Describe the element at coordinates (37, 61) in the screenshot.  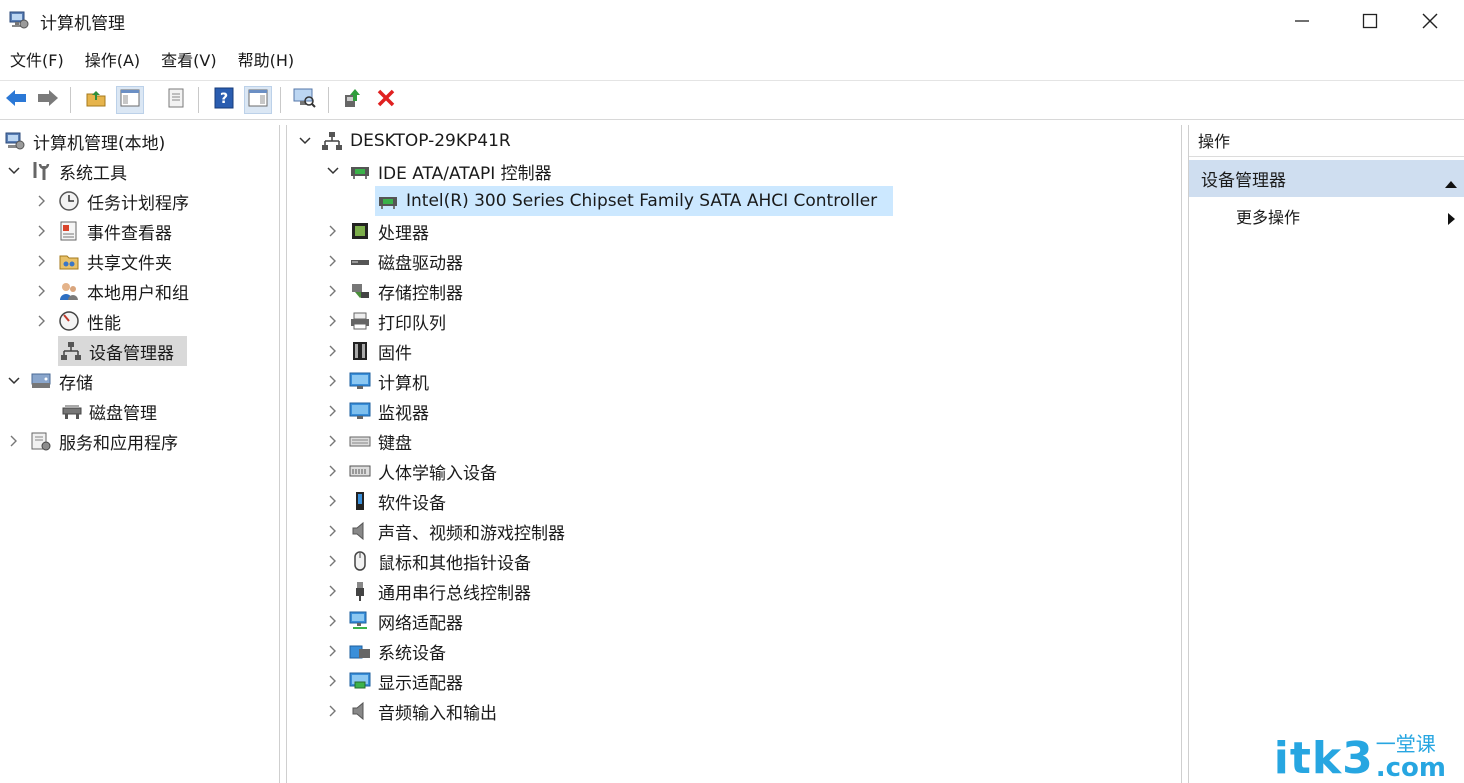
I see `menu-file: 文件(F)` at that location.